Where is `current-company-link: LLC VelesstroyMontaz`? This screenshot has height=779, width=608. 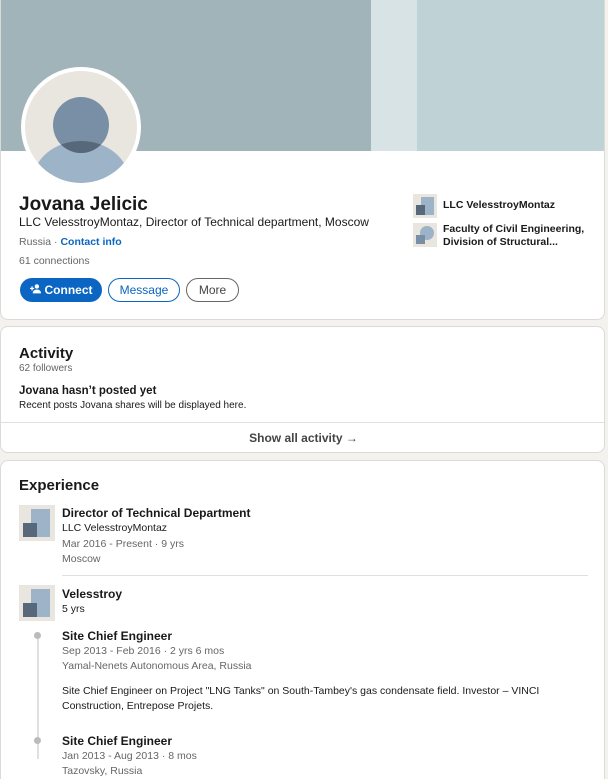 current-company-link: LLC VelesstroyMontaz is located at coordinates (503, 206).